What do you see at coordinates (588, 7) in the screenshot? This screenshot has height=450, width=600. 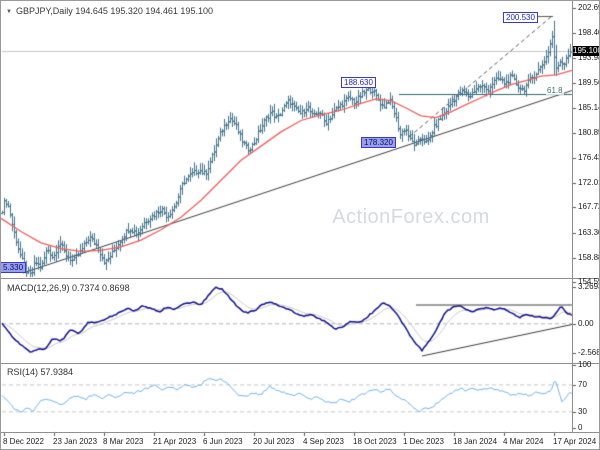 I see `price-axis-label: 202.690` at bounding box center [588, 7].